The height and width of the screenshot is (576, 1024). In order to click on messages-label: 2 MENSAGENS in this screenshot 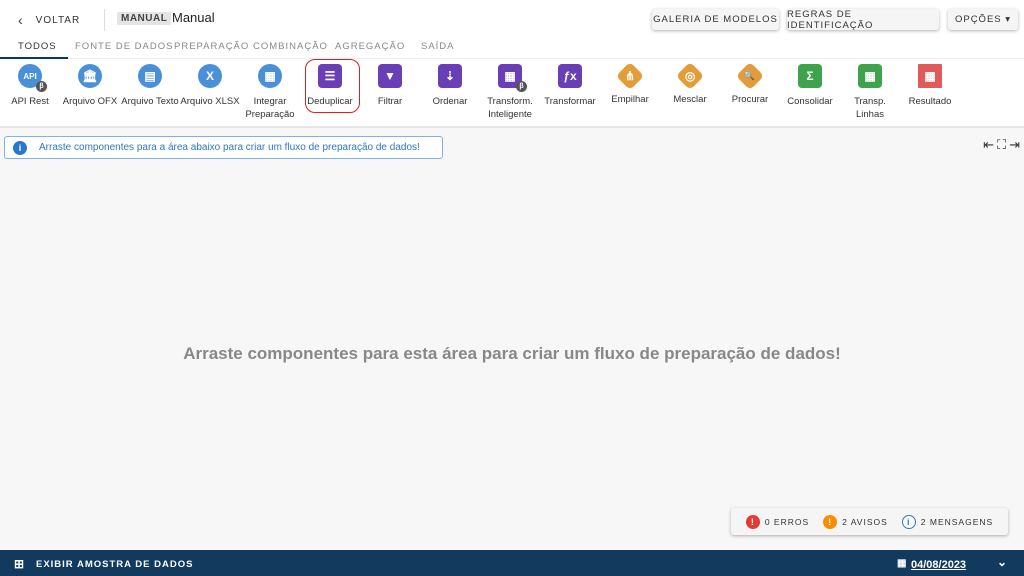, I will do `click(957, 521)`.